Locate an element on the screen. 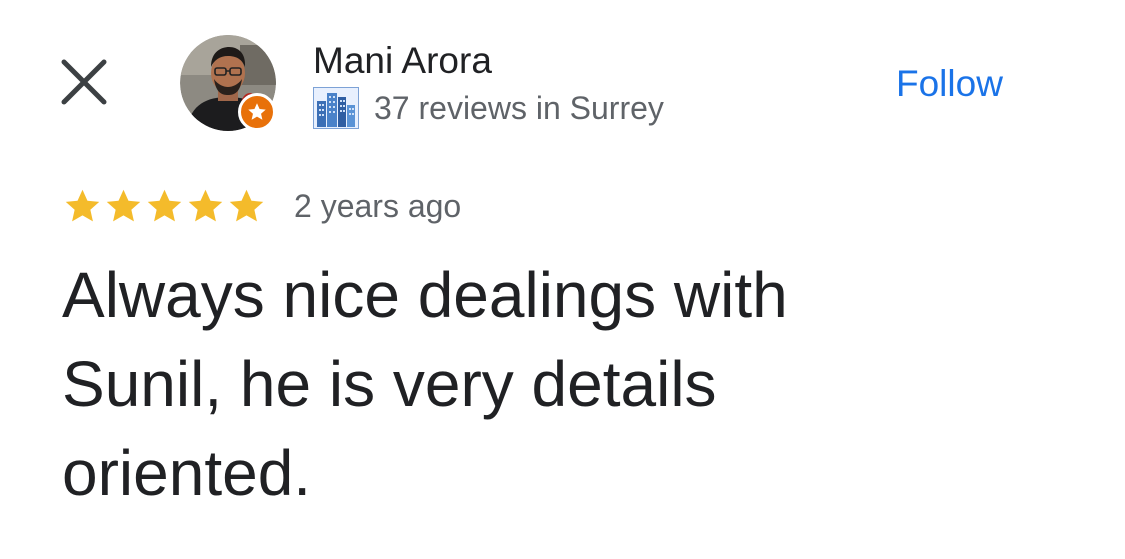 The width and height of the screenshot is (1125, 559). close-button is located at coordinates (85, 83).